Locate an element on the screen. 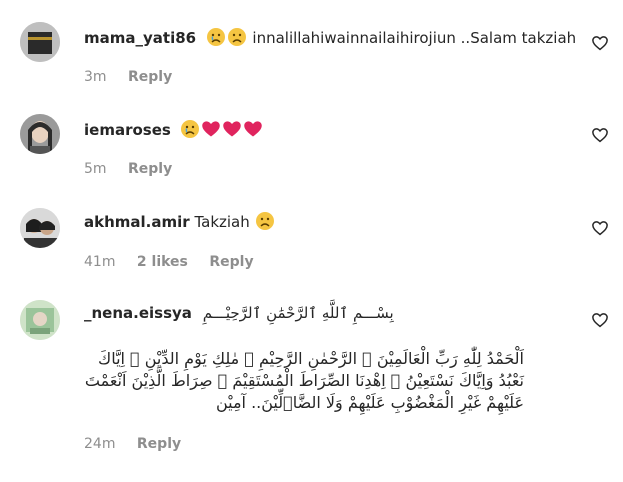 Image resolution: width=623 pixels, height=482 pixels. comment-line: iemaroses is located at coordinates (174, 129).